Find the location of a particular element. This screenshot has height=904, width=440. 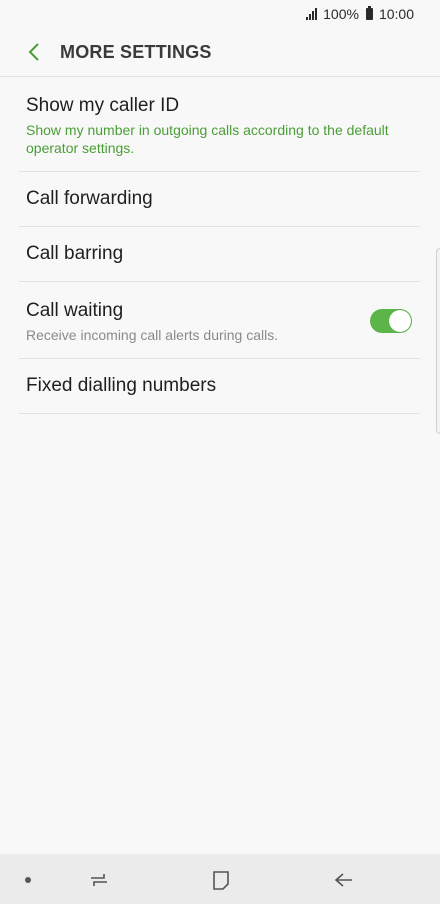

toggle-knob is located at coordinates (400, 321).